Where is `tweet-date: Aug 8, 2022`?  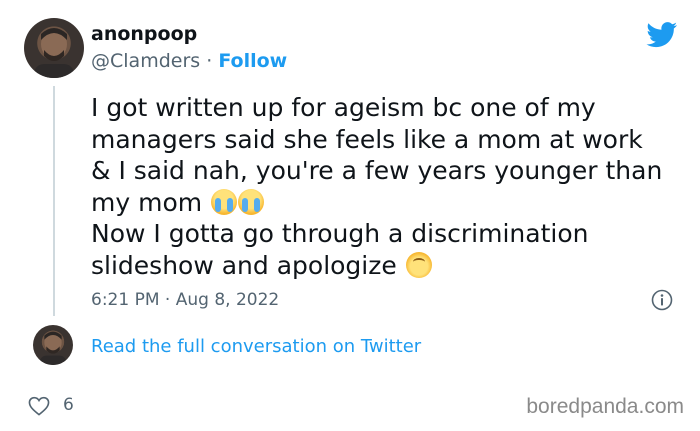
tweet-date: Aug 8, 2022 is located at coordinates (228, 300).